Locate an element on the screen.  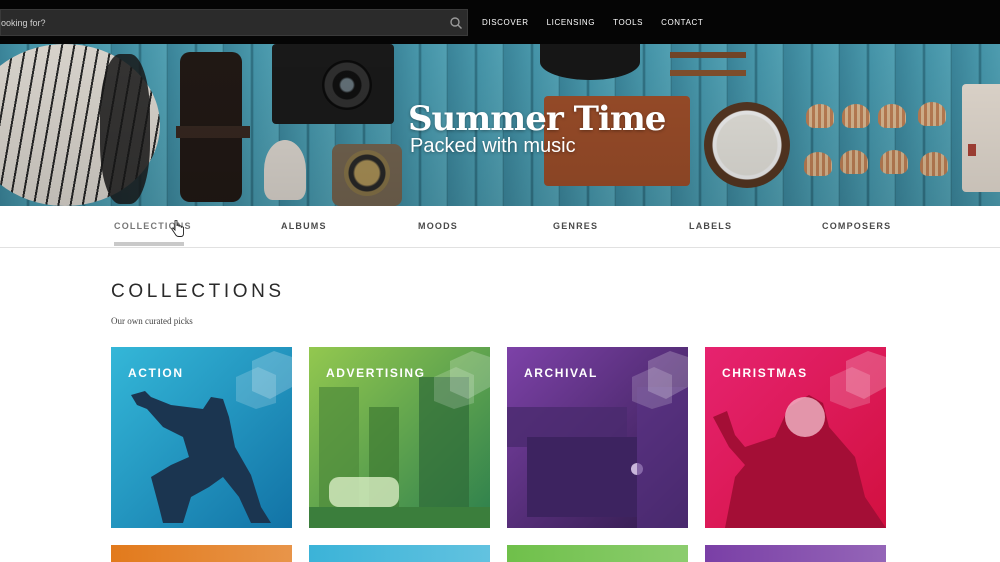
hero-subtitle: Packed with music is located at coordinates (493, 146).